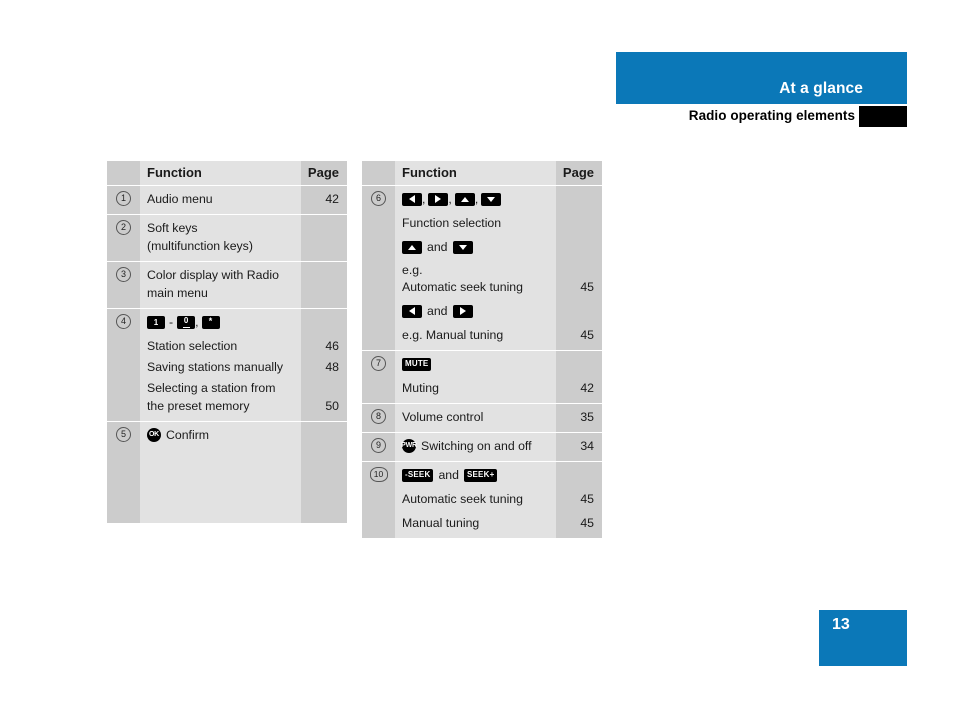 The height and width of the screenshot is (716, 954). What do you see at coordinates (575, 417) in the screenshot?
I see `page-ref: 35` at bounding box center [575, 417].